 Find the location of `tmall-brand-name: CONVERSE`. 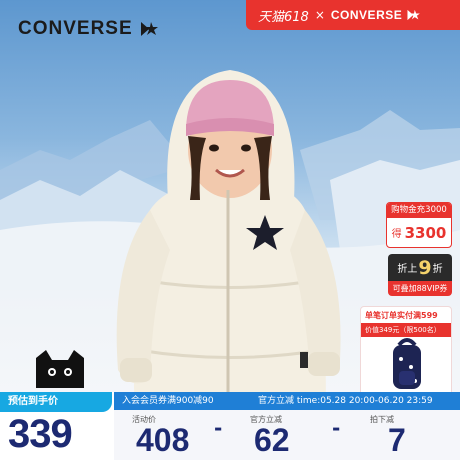

tmall-brand-name: CONVERSE is located at coordinates (366, 15).